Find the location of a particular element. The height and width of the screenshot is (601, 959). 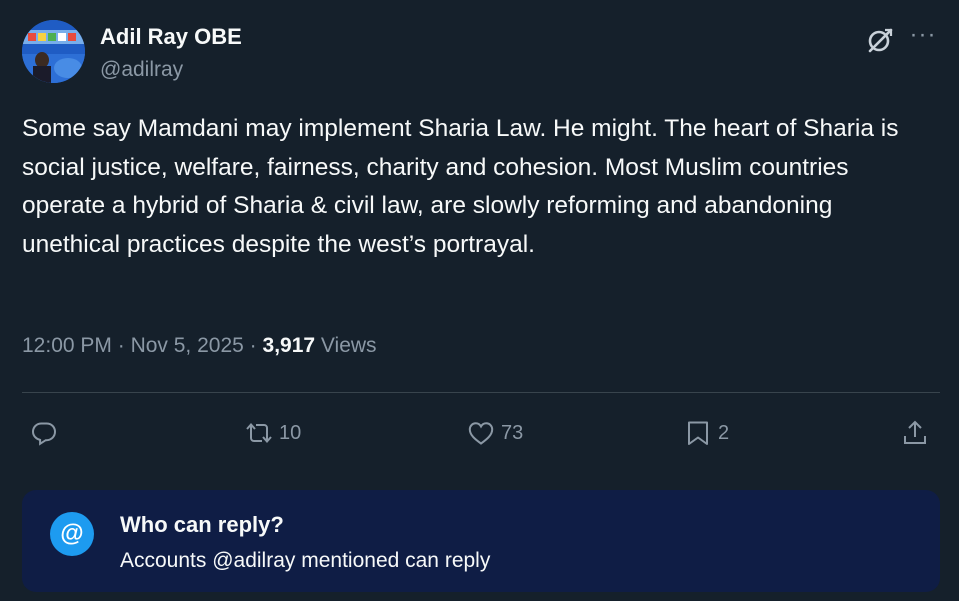

repost-icon is located at coordinates (259, 433).